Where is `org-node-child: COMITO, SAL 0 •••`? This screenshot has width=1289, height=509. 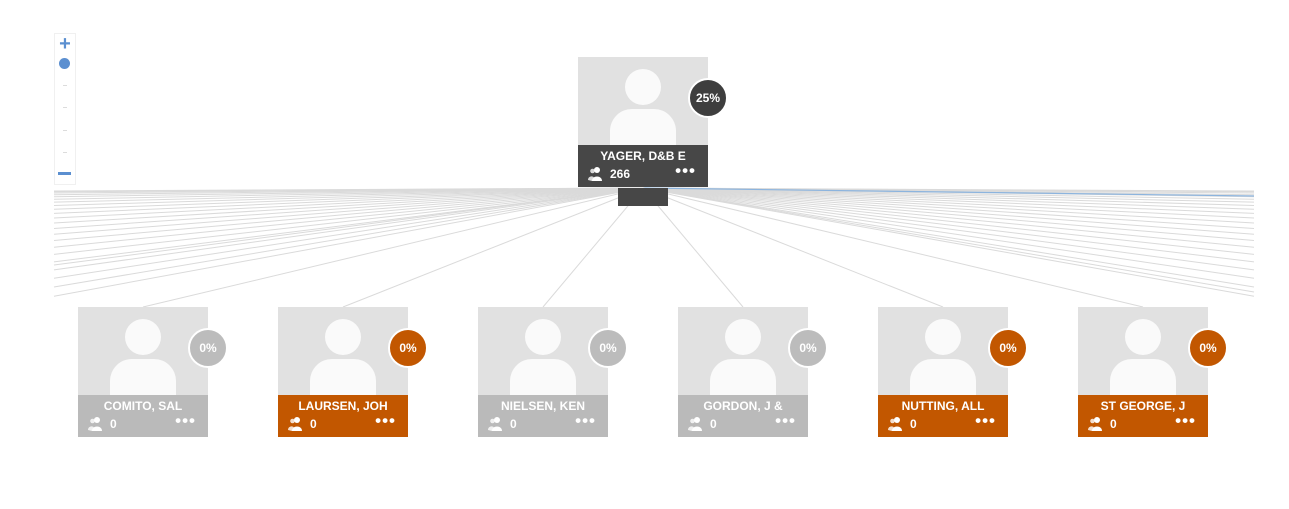 org-node-child: COMITO, SAL 0 ••• is located at coordinates (143, 372).